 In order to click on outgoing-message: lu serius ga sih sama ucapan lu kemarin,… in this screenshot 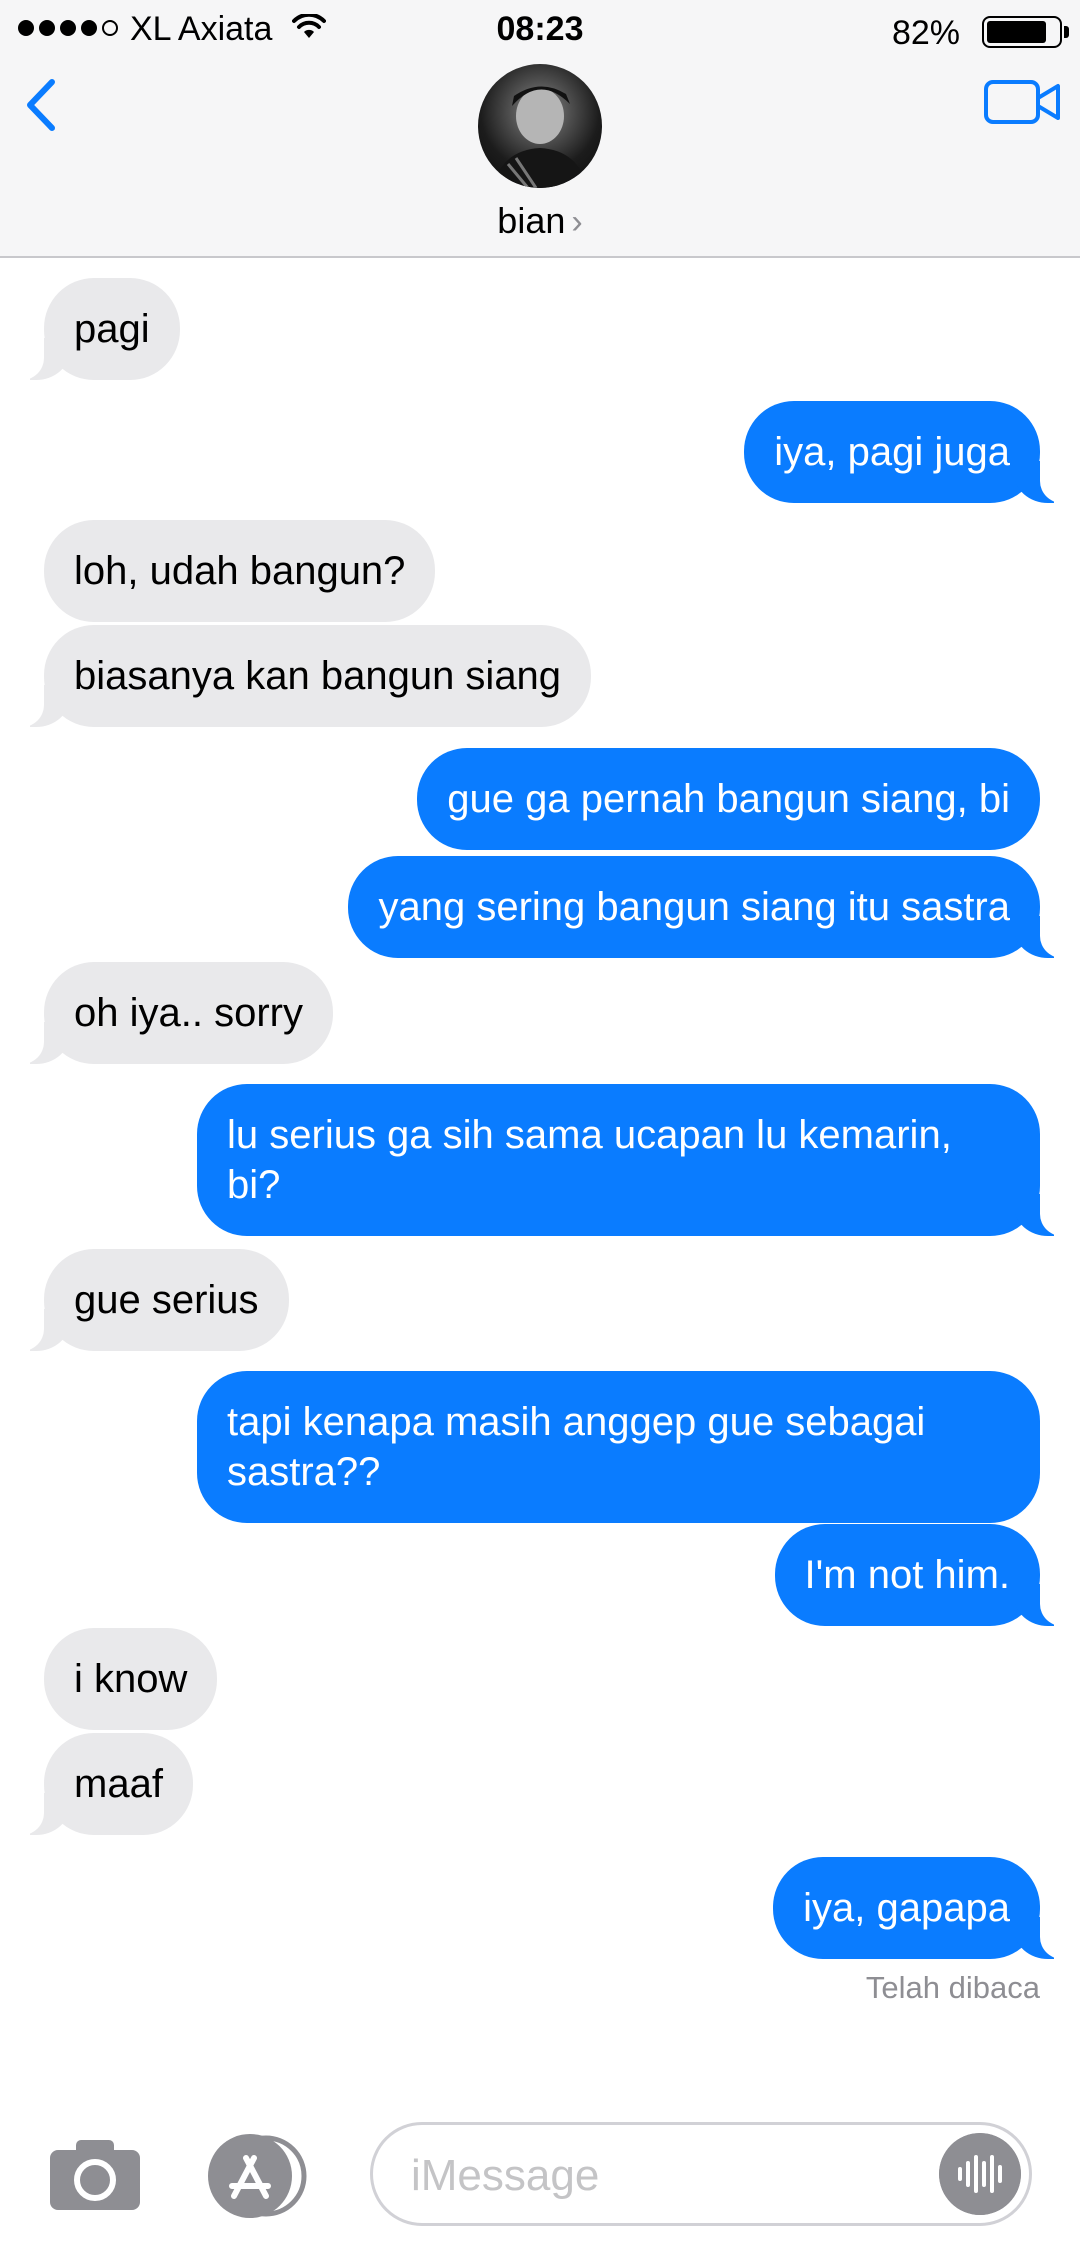, I will do `click(635, 1160)`.